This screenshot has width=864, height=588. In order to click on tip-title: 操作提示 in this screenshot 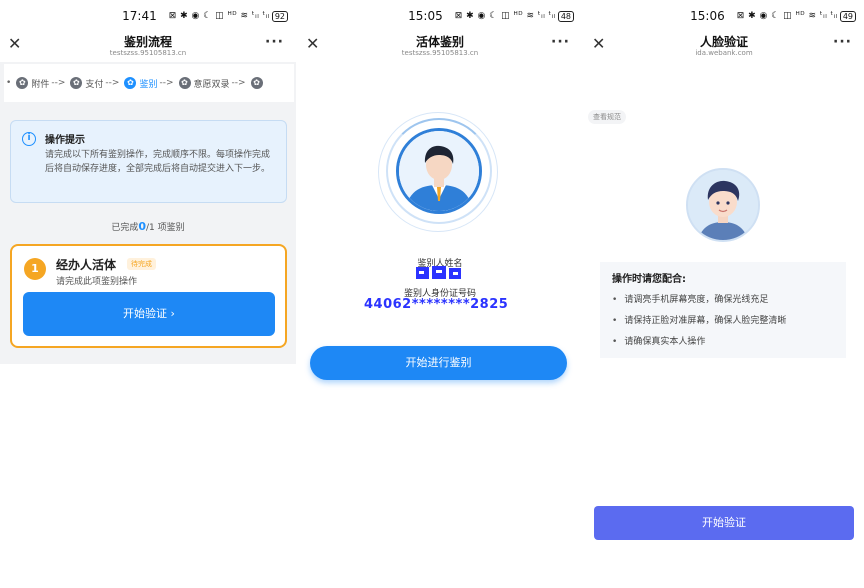, I will do `click(65, 140)`.